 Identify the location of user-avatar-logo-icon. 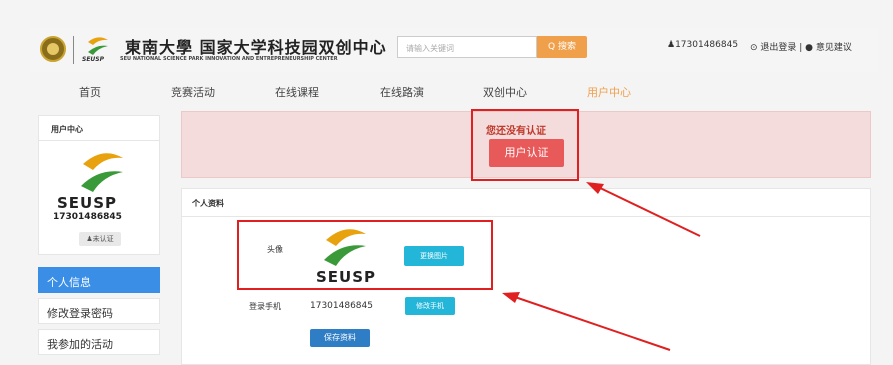
(102, 172).